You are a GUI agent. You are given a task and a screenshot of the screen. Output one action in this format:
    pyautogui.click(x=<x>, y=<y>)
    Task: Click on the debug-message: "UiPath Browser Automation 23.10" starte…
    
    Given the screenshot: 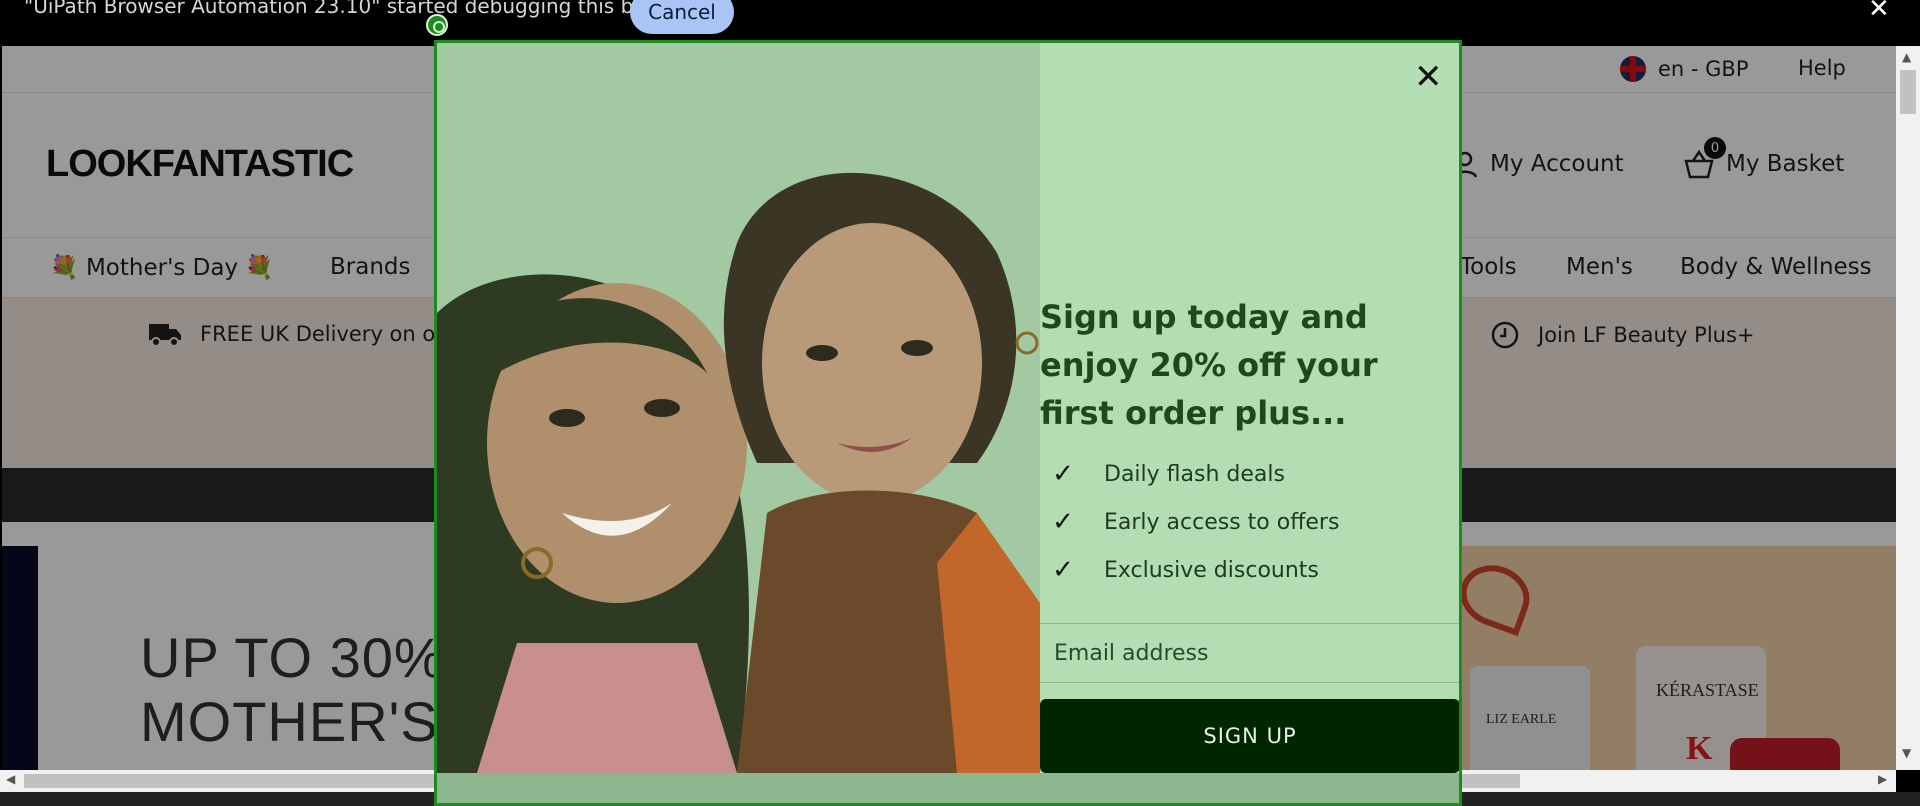 What is the action you would take?
    pyautogui.click(x=362, y=9)
    